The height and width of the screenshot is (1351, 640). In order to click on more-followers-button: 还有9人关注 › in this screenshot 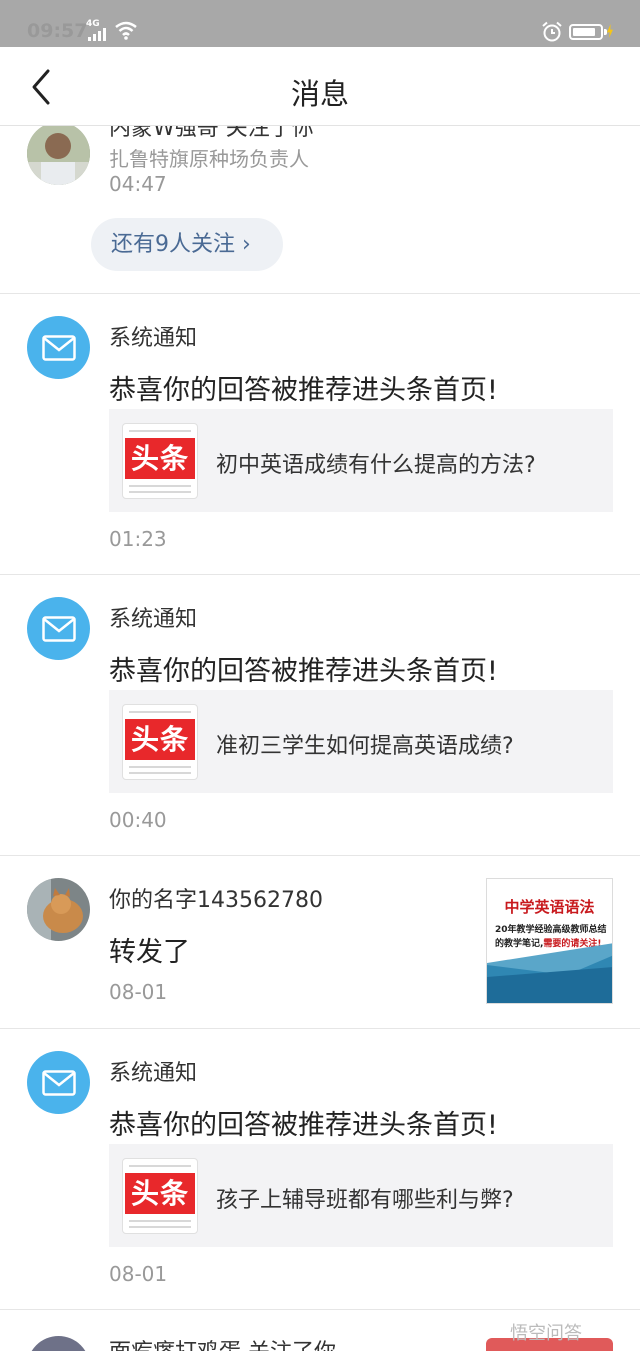, I will do `click(187, 244)`.